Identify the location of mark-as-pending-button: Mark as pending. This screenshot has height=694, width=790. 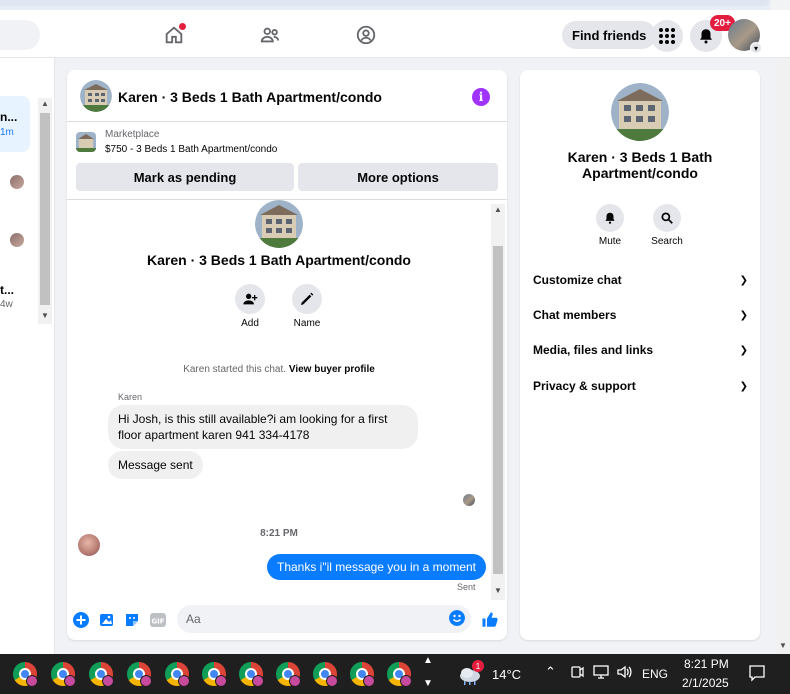
(185, 177).